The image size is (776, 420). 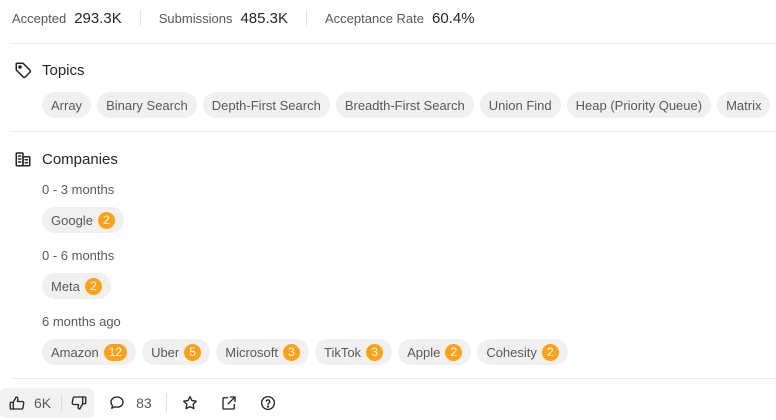 I want to click on topic-tag: Binary Search, so click(x=147, y=105).